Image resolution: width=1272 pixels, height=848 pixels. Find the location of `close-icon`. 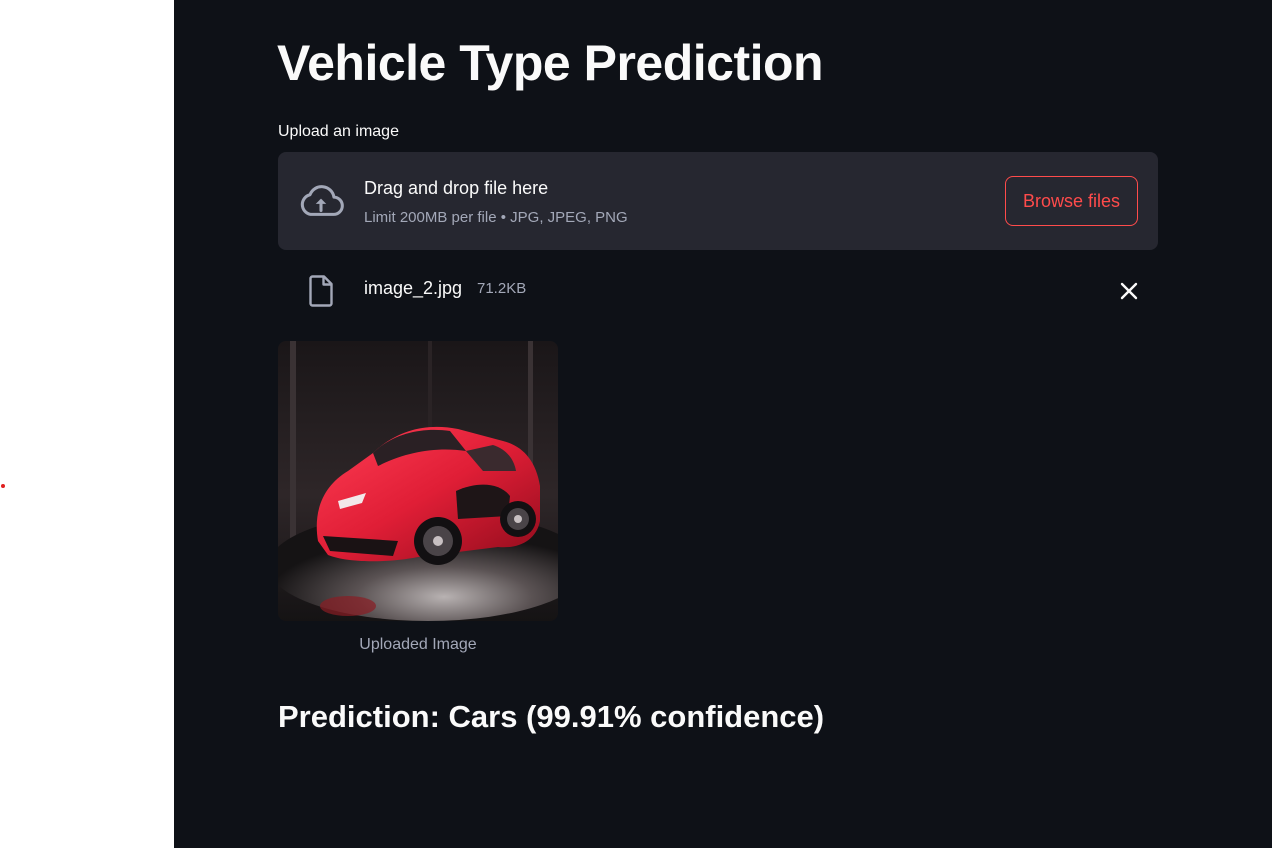

close-icon is located at coordinates (1129, 291).